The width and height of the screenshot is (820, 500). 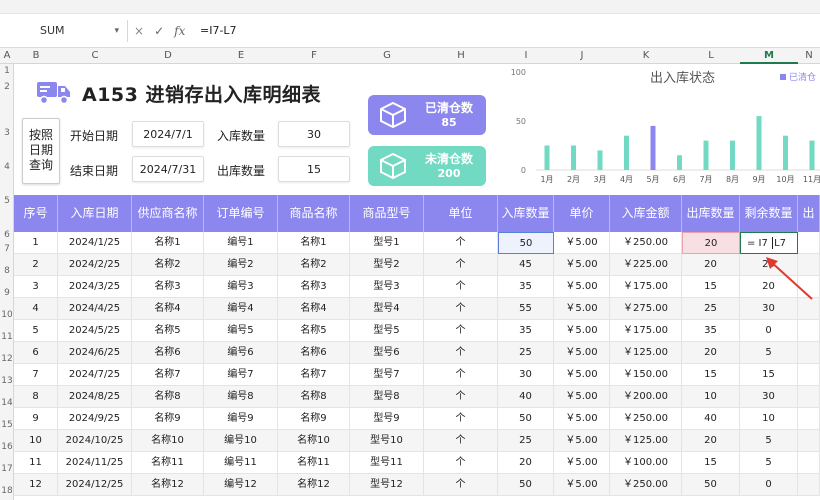 I want to click on table-cell: 名称7, so click(x=168, y=375).